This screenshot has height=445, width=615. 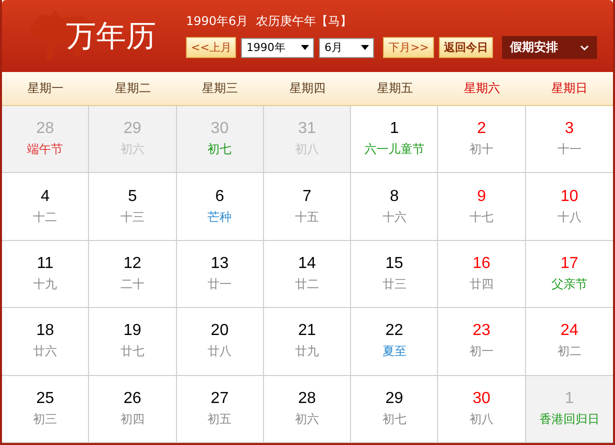 I want to click on next-month-button: 下月>>, so click(x=408, y=47).